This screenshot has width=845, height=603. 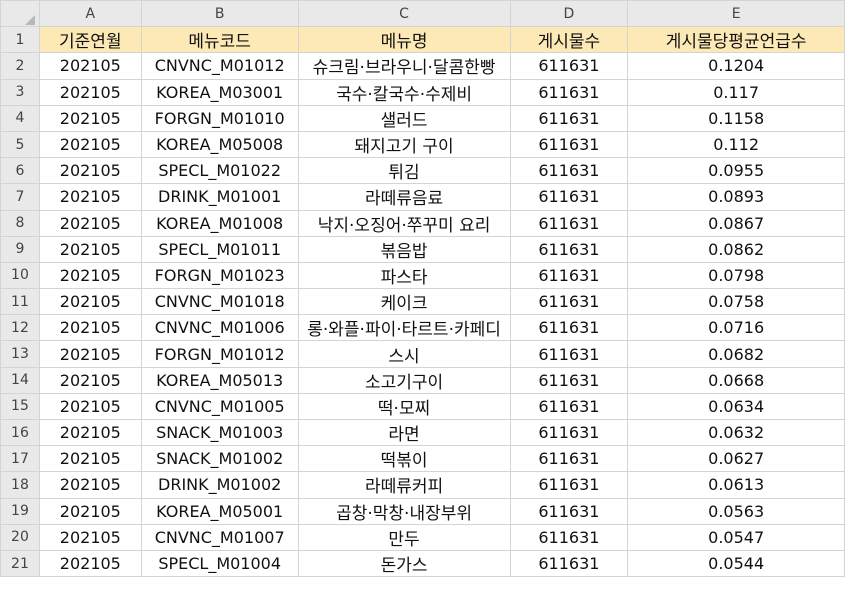 I want to click on cell-avg-mentions: 0.0544, so click(x=736, y=563).